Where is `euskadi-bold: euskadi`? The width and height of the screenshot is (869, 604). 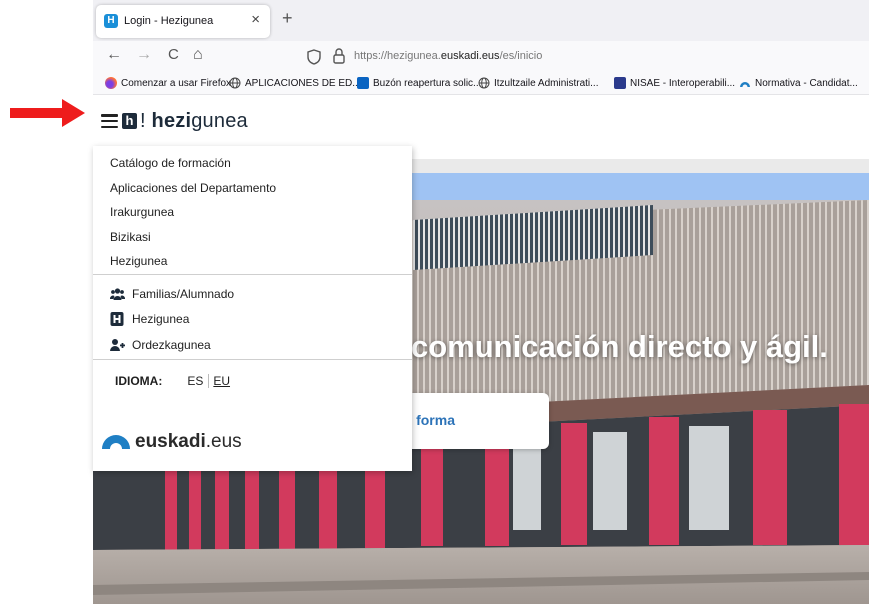
euskadi-bold: euskadi is located at coordinates (170, 441).